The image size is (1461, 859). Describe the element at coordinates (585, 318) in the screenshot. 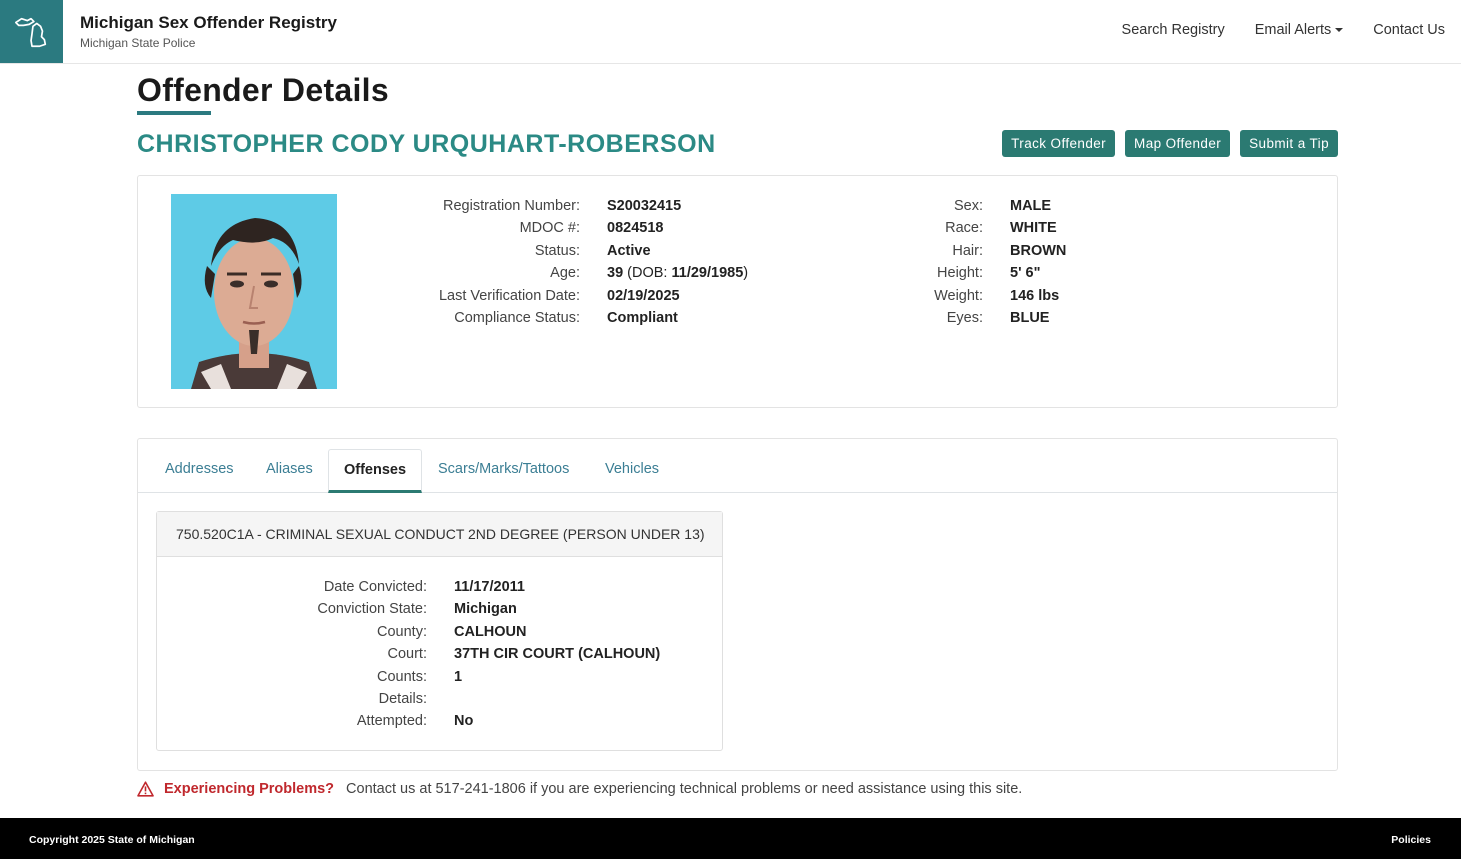

I see `info-row: Compliance Status: Compliant` at that location.